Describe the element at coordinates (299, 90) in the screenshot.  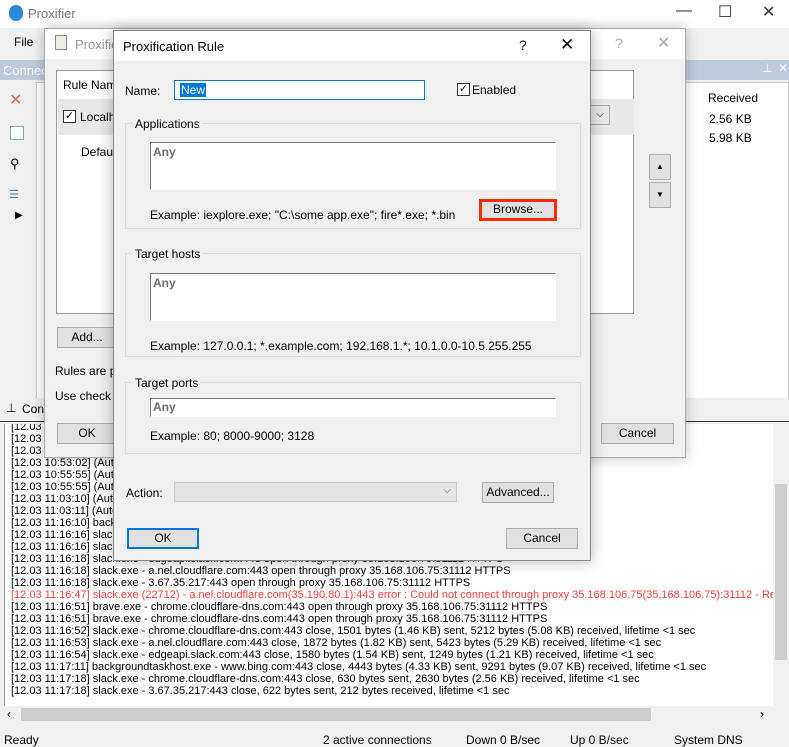
I see `name-input: New` at that location.